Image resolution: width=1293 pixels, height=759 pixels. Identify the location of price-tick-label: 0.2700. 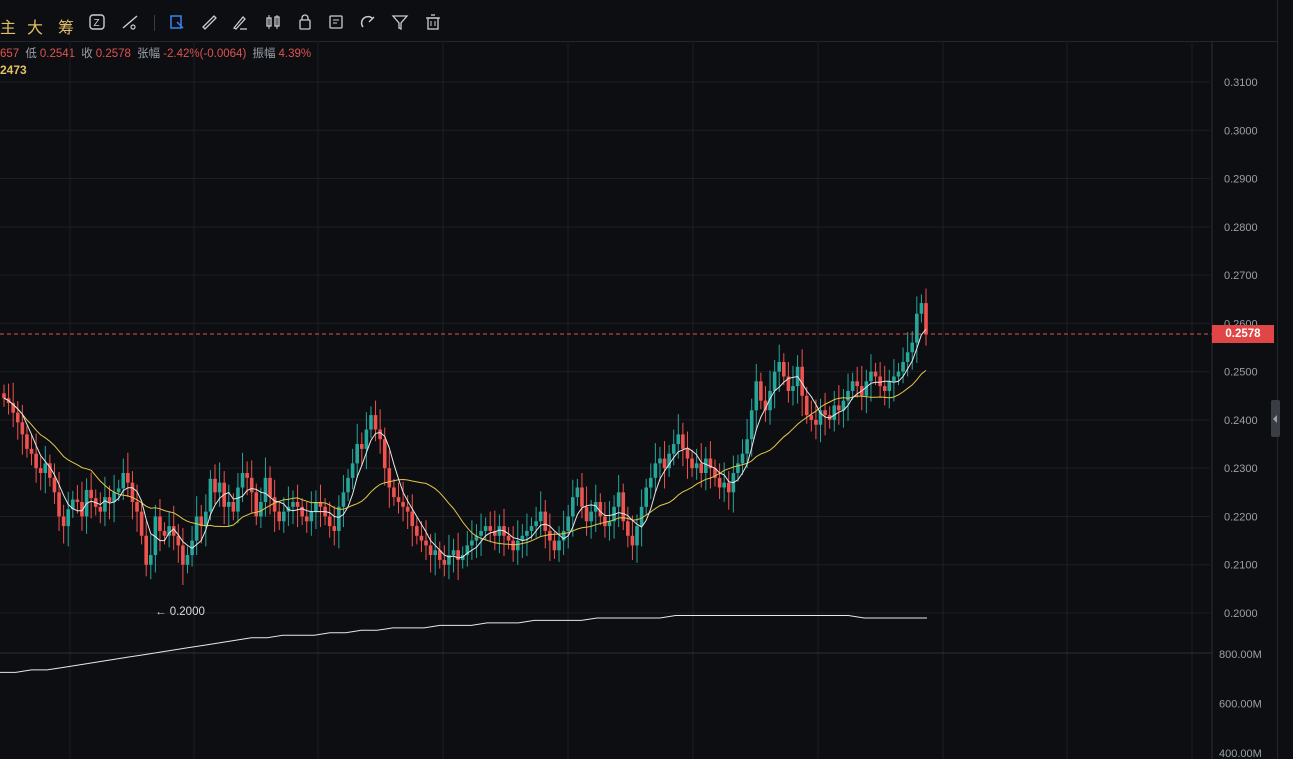
(1241, 276).